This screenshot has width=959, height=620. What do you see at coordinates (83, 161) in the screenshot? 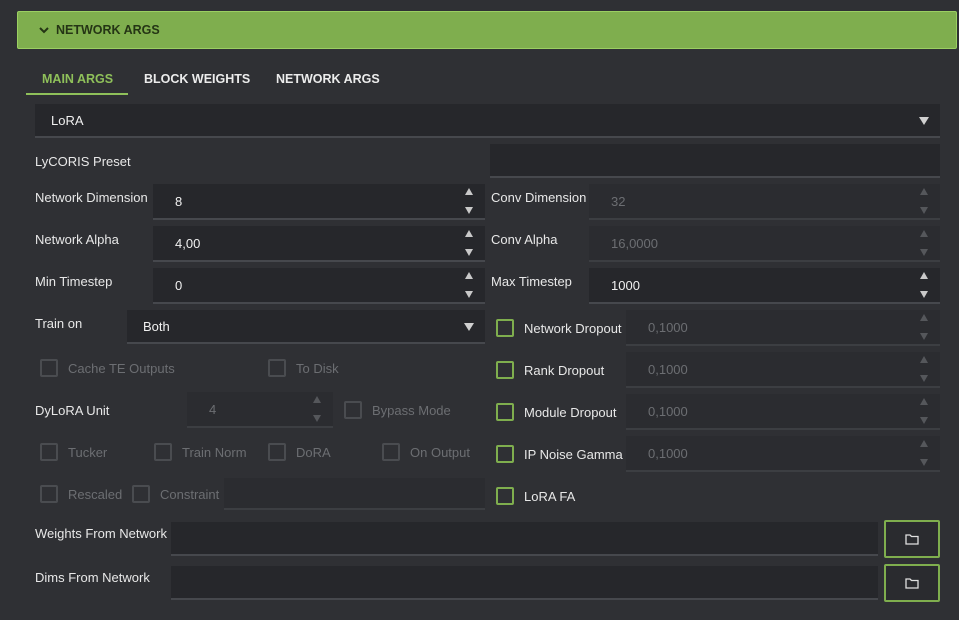
I see `lycoris-preset-label: LyCORIS Preset` at bounding box center [83, 161].